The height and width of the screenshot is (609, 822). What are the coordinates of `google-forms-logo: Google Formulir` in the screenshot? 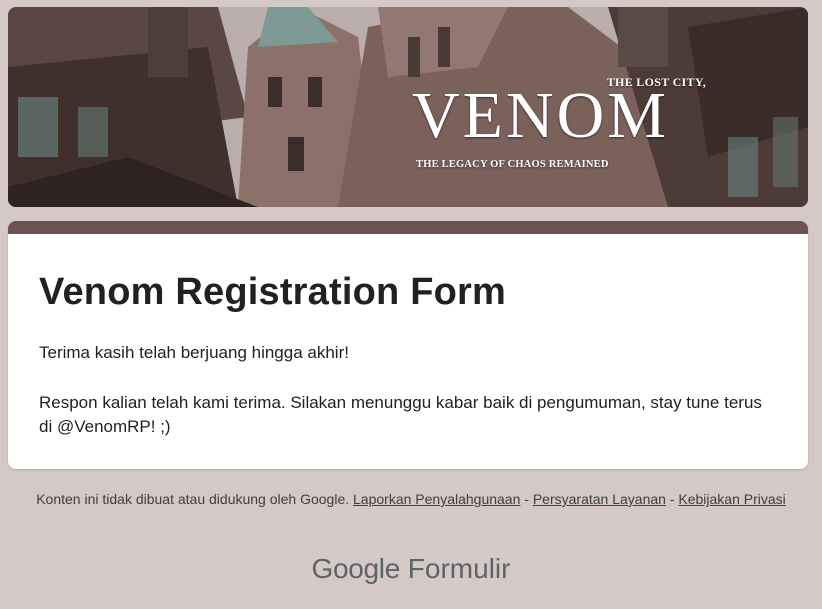 It's located at (411, 569).